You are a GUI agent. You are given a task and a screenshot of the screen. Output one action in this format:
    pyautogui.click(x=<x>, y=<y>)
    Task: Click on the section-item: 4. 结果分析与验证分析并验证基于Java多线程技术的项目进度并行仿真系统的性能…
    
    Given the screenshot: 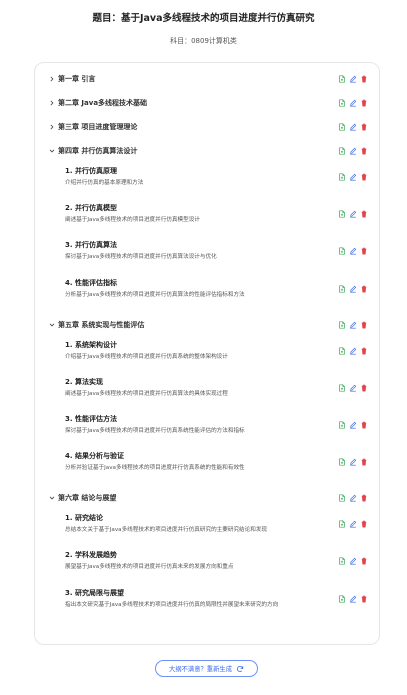 What is the action you would take?
    pyautogui.click(x=207, y=465)
    